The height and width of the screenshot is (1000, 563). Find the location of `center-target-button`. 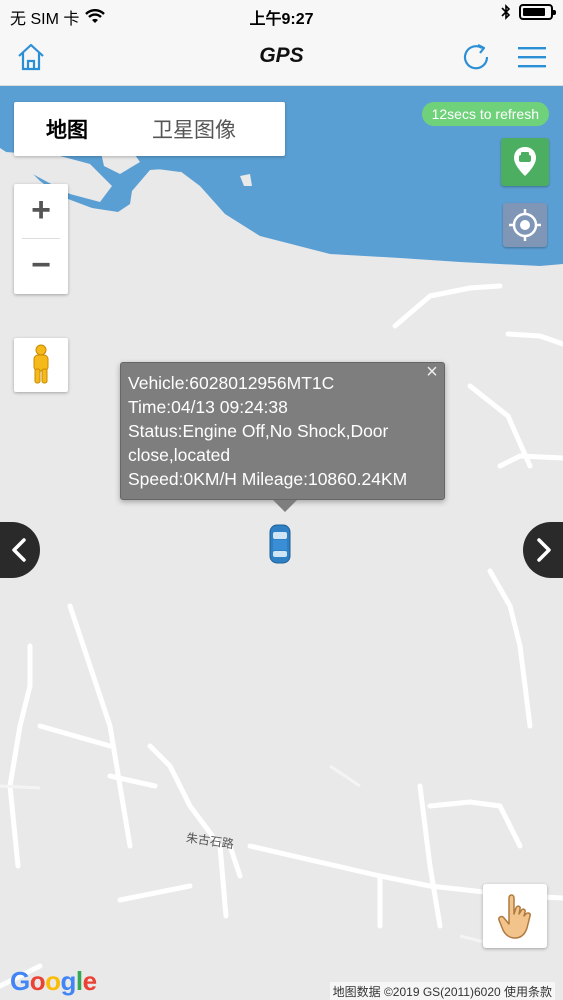

center-target-button is located at coordinates (525, 225).